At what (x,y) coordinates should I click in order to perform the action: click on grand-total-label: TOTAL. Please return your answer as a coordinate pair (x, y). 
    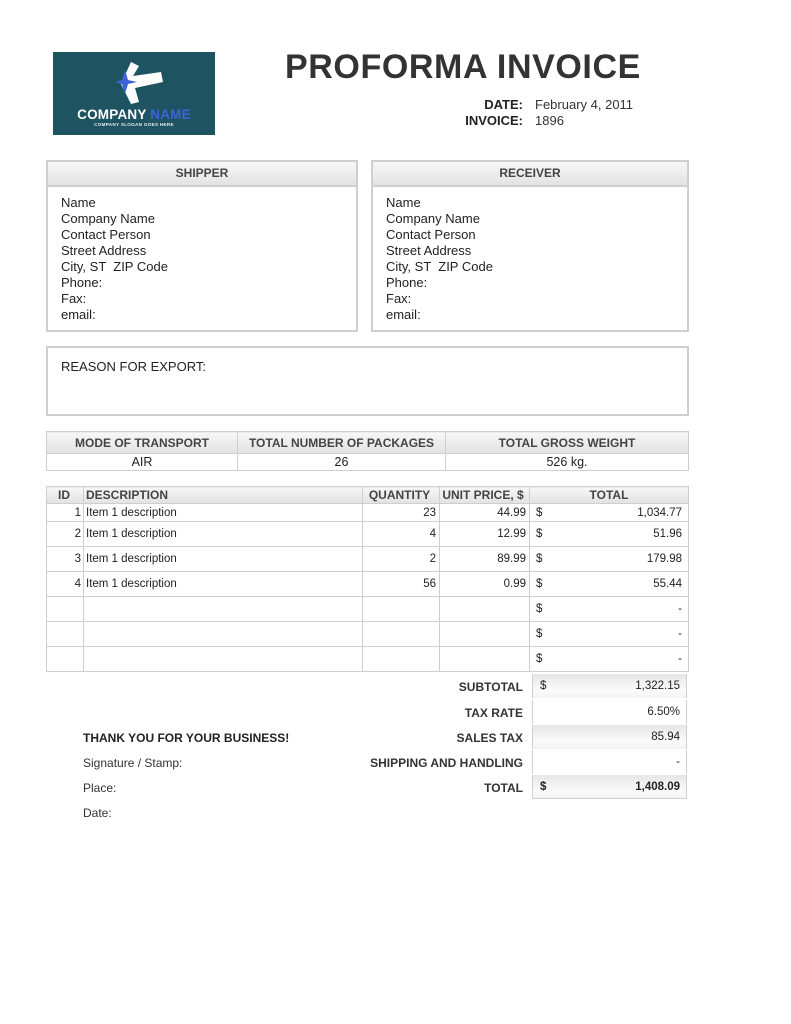
    Looking at the image, I should click on (503, 788).